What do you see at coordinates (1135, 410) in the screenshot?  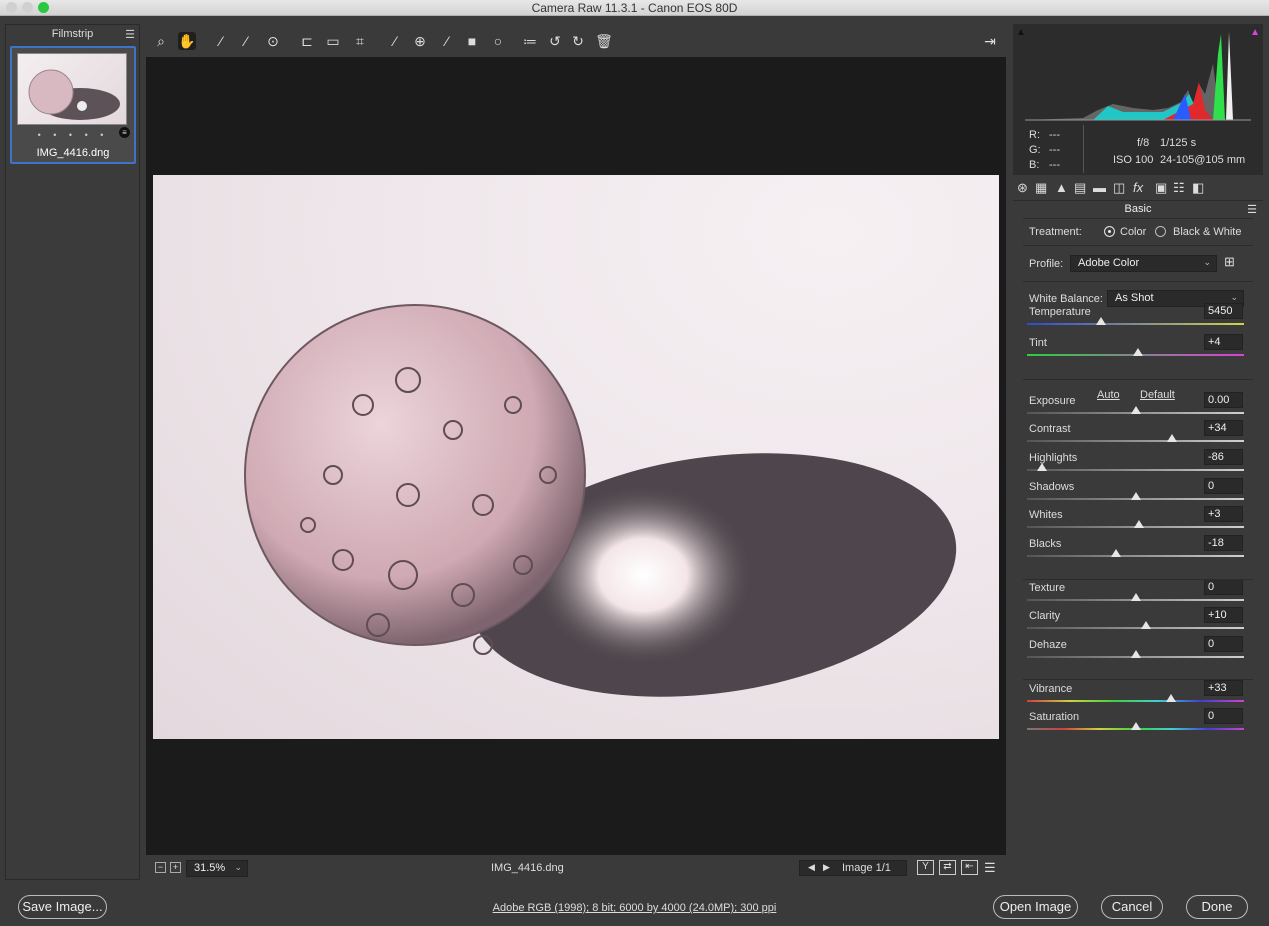 I see `exposure-slider-handle` at bounding box center [1135, 410].